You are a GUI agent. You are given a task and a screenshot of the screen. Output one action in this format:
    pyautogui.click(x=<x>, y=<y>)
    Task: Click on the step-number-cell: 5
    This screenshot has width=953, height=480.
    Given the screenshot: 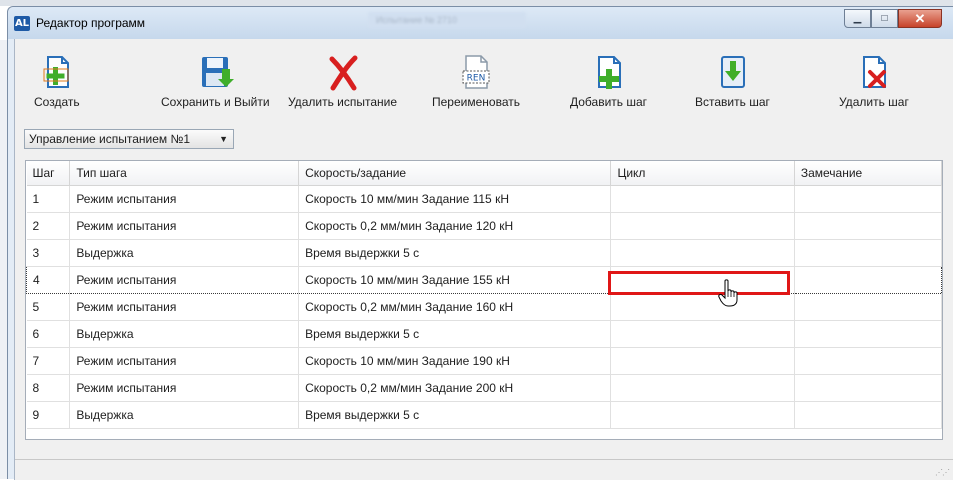 What is the action you would take?
    pyautogui.click(x=48, y=307)
    